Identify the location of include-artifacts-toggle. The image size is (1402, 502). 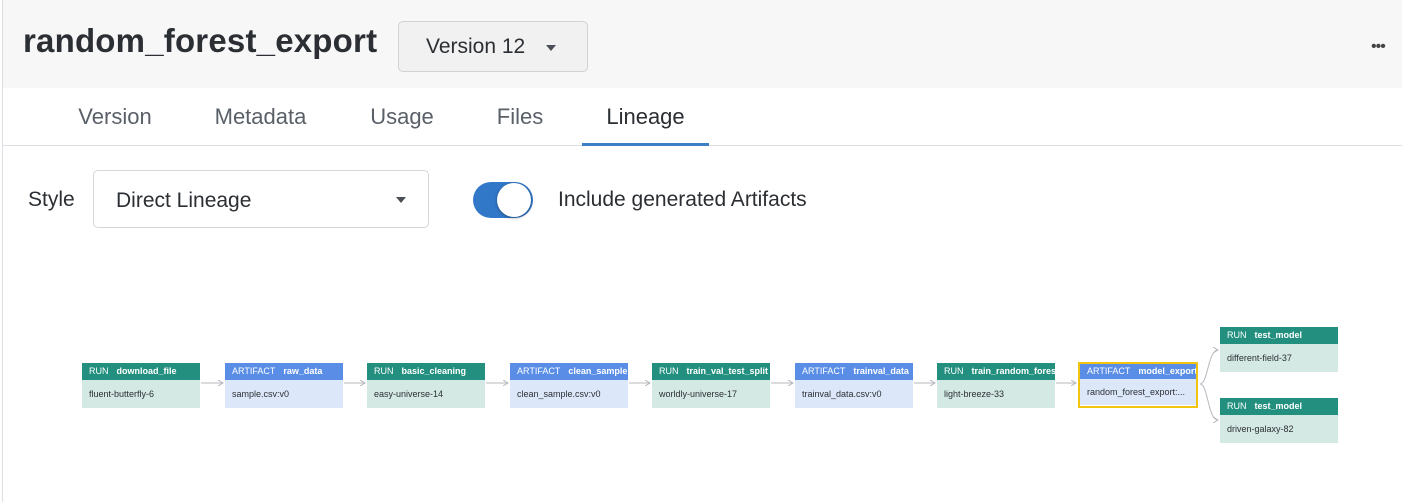
(503, 200).